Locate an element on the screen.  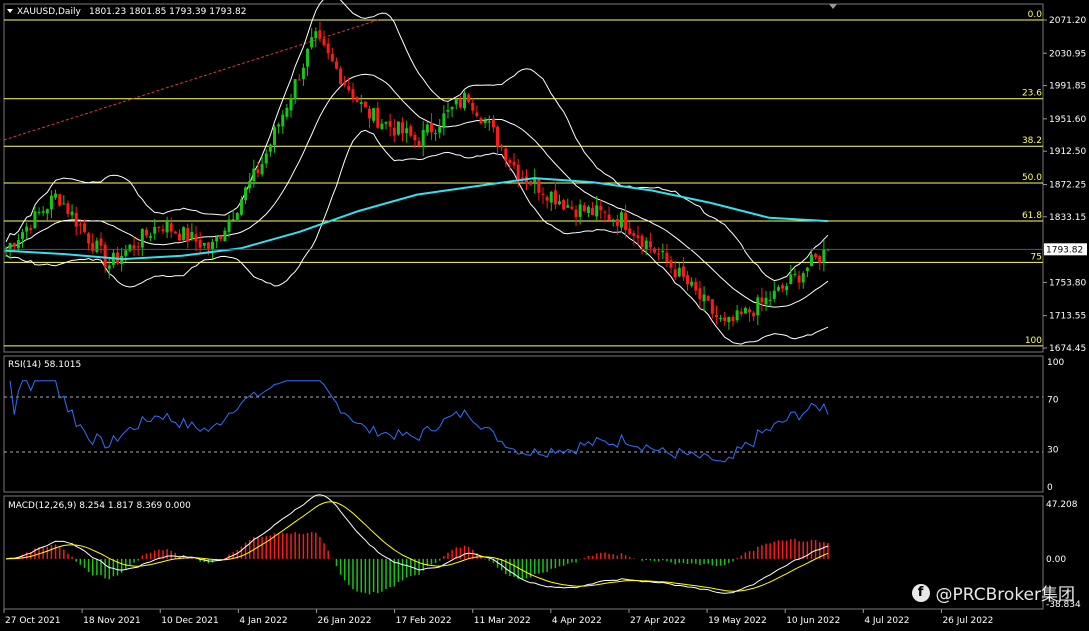
fib-level-label: 38.2 is located at coordinates (1032, 141).